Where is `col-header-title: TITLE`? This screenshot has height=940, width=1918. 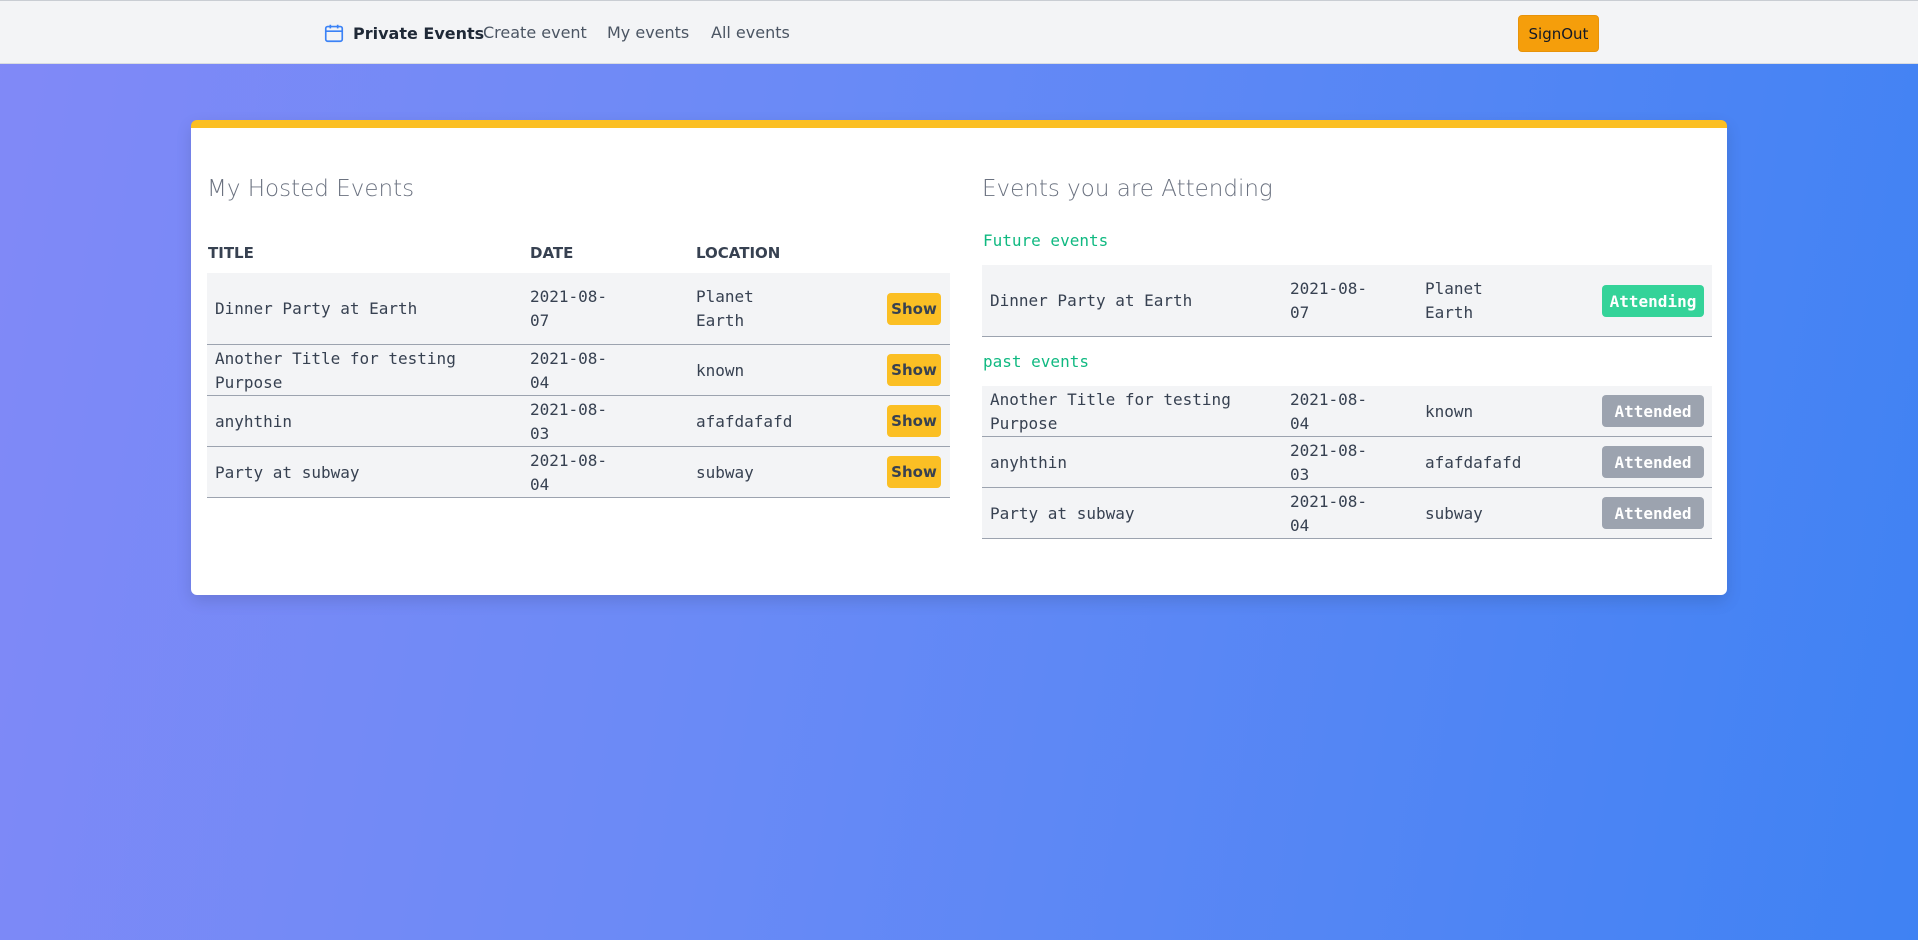
col-header-title: TITLE is located at coordinates (231, 253).